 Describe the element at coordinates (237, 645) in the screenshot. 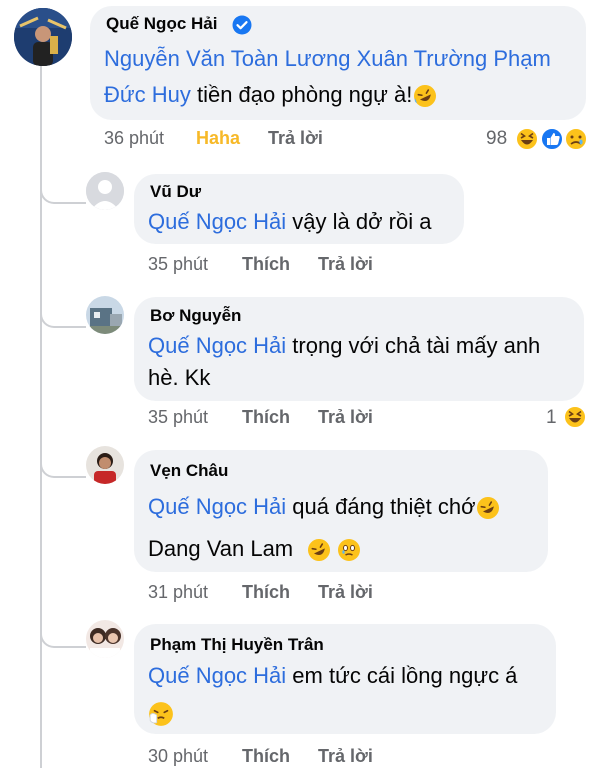

I see `comment-author: Phạm Thị Huyền Trân` at that location.